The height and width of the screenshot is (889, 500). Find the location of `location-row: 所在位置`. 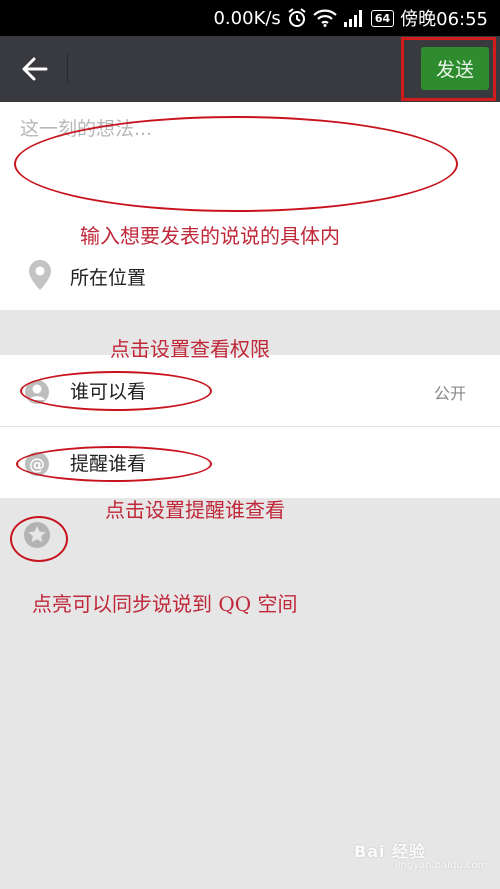

location-row: 所在位置 is located at coordinates (250, 276).